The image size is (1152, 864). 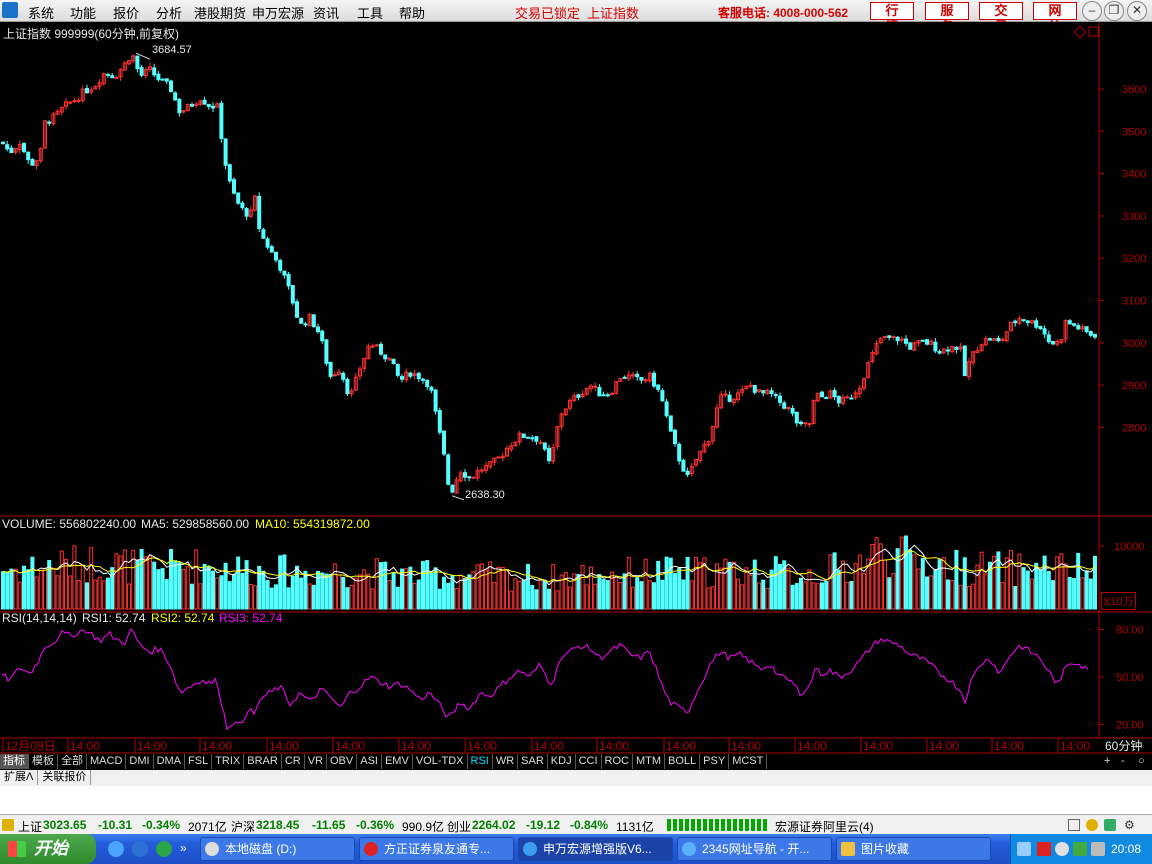 I want to click on bell-icon, so click(x=1092, y=825).